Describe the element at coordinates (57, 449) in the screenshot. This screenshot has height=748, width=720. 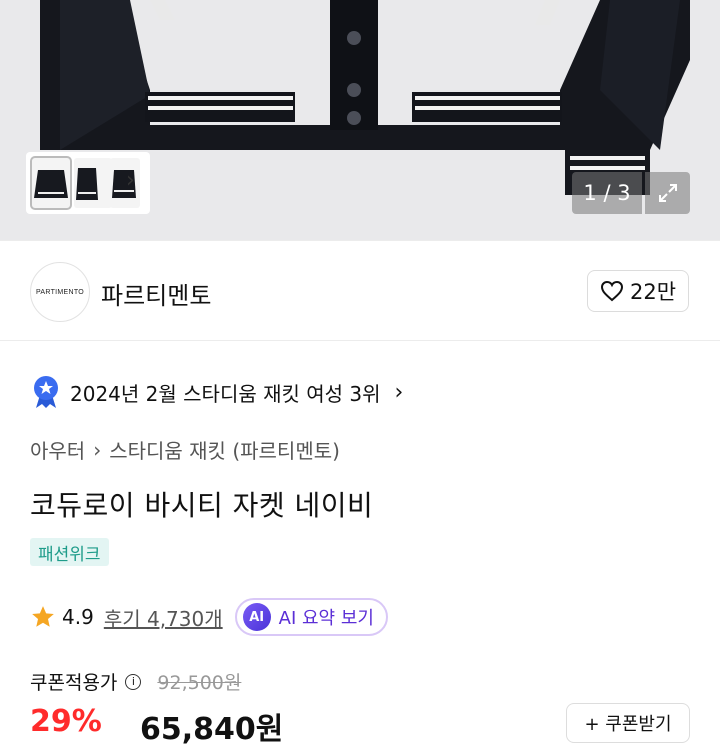
I see `breadcrumb-item-outer: 아우터` at that location.